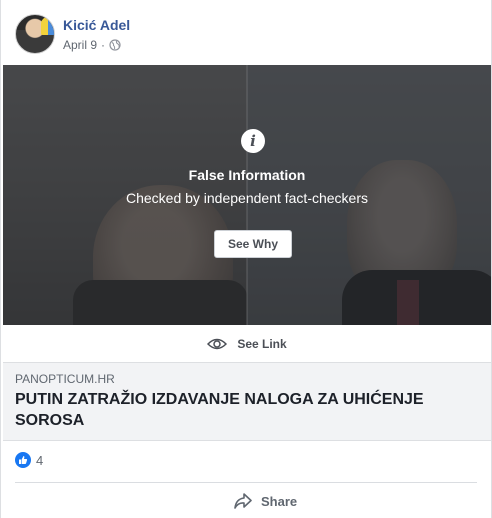 This screenshot has height=518, width=492. I want to click on link-domain: PANOPTICUM.HR, so click(65, 379).